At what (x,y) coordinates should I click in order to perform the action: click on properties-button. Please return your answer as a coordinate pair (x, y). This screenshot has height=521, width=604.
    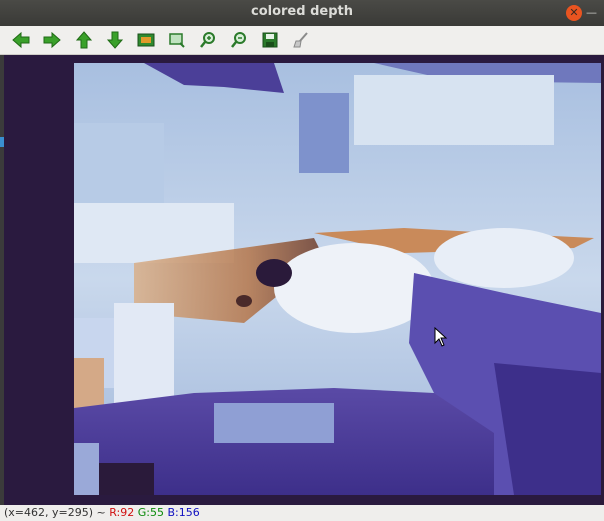
    Looking at the image, I should click on (301, 40).